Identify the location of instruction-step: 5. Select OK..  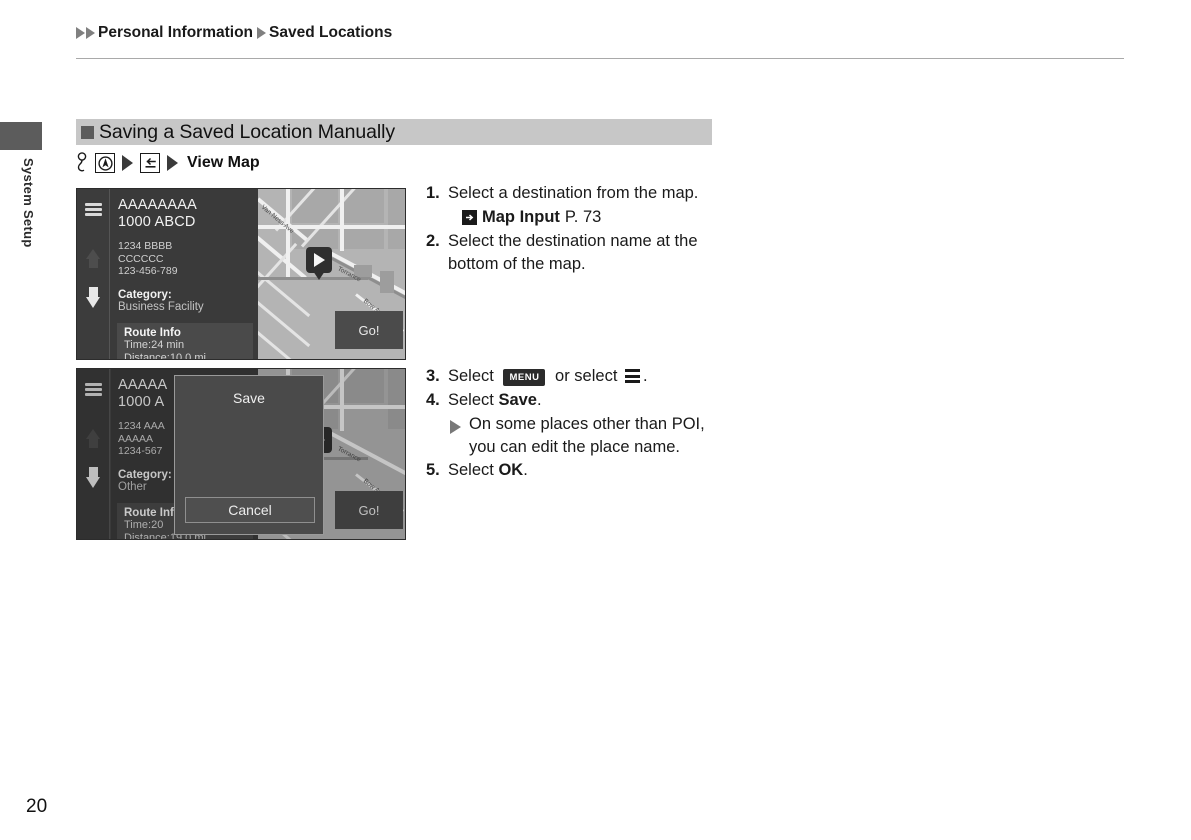
(576, 470).